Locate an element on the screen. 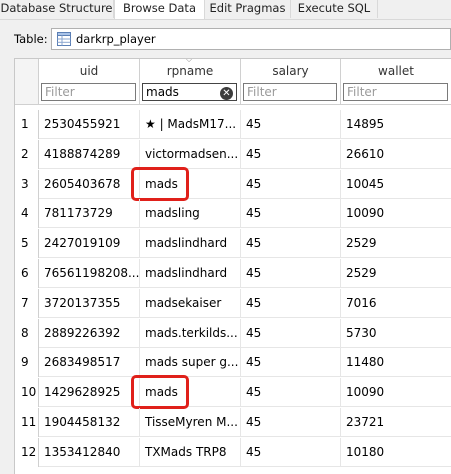  table-name: darkrp_player is located at coordinates (116, 39).